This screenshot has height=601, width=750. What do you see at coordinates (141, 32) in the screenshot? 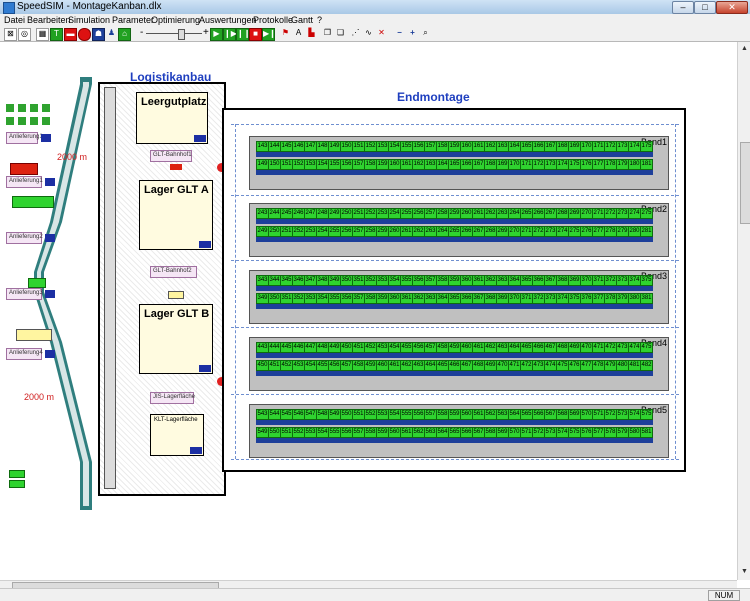
I see `slider-minus: -` at bounding box center [141, 32].